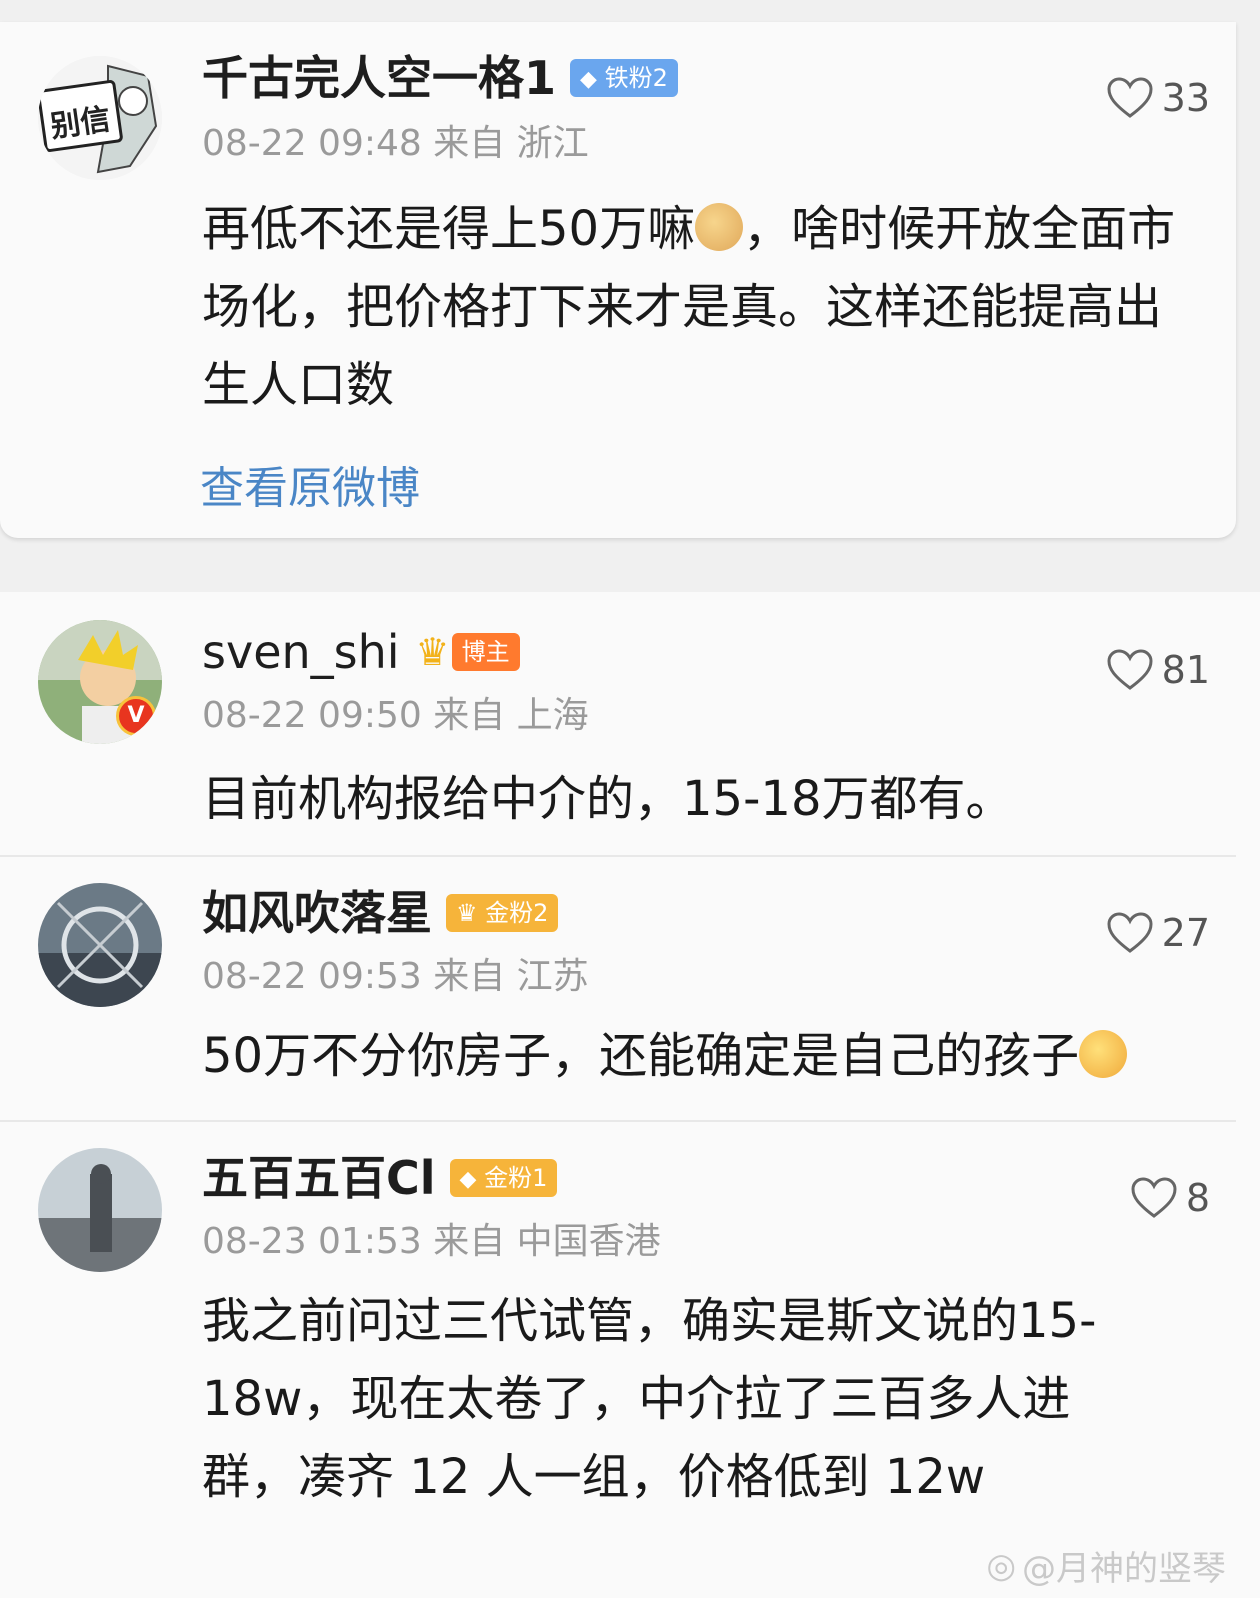  Describe the element at coordinates (1001, 1565) in the screenshot. I see `weibo-logo-icon: ◎` at that location.